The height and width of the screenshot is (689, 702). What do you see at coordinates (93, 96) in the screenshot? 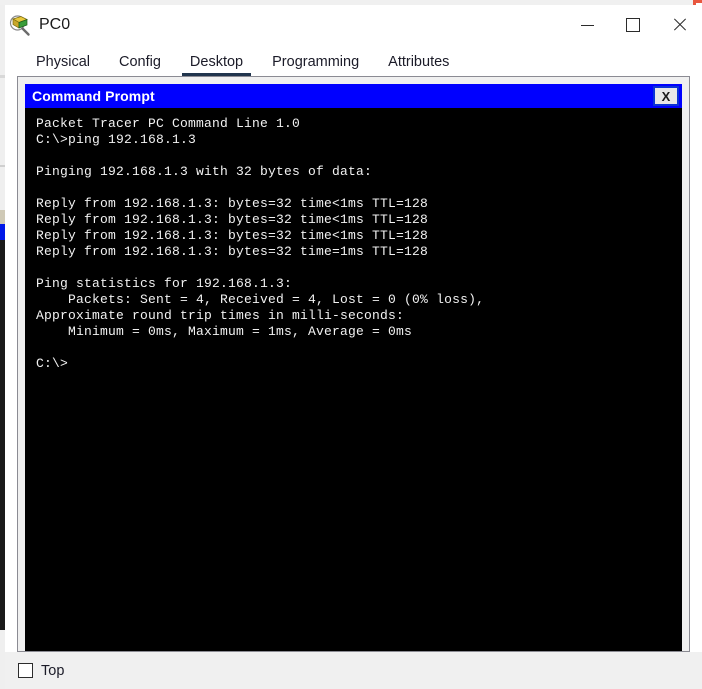
I see `command-prompt-title: Command Prompt` at bounding box center [93, 96].